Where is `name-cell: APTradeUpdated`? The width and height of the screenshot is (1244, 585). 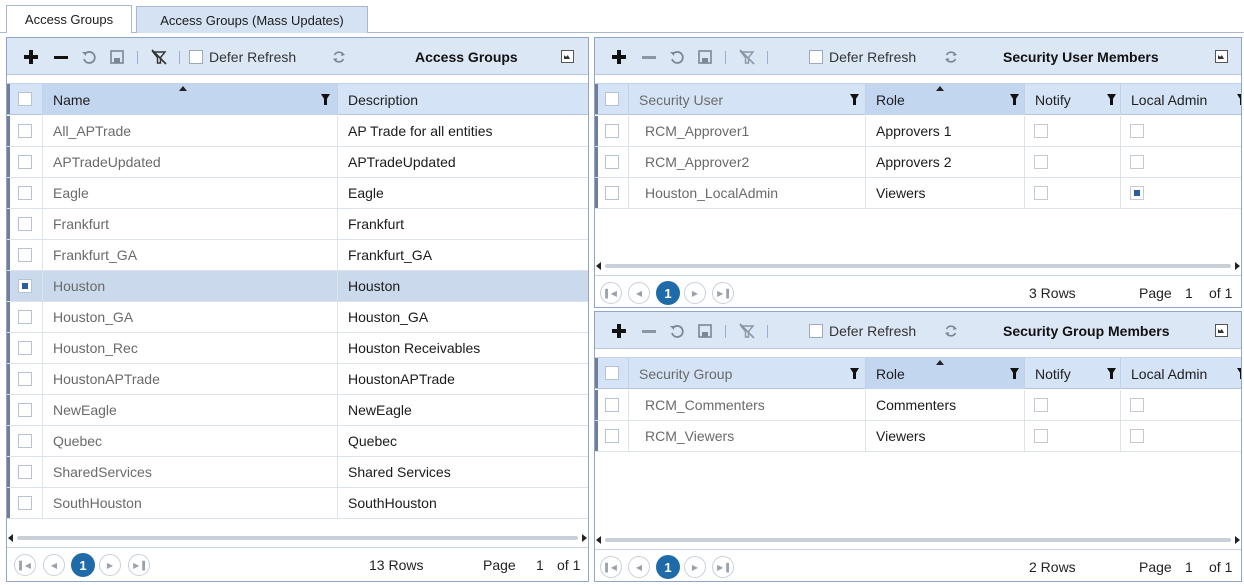 name-cell: APTradeUpdated is located at coordinates (190, 162).